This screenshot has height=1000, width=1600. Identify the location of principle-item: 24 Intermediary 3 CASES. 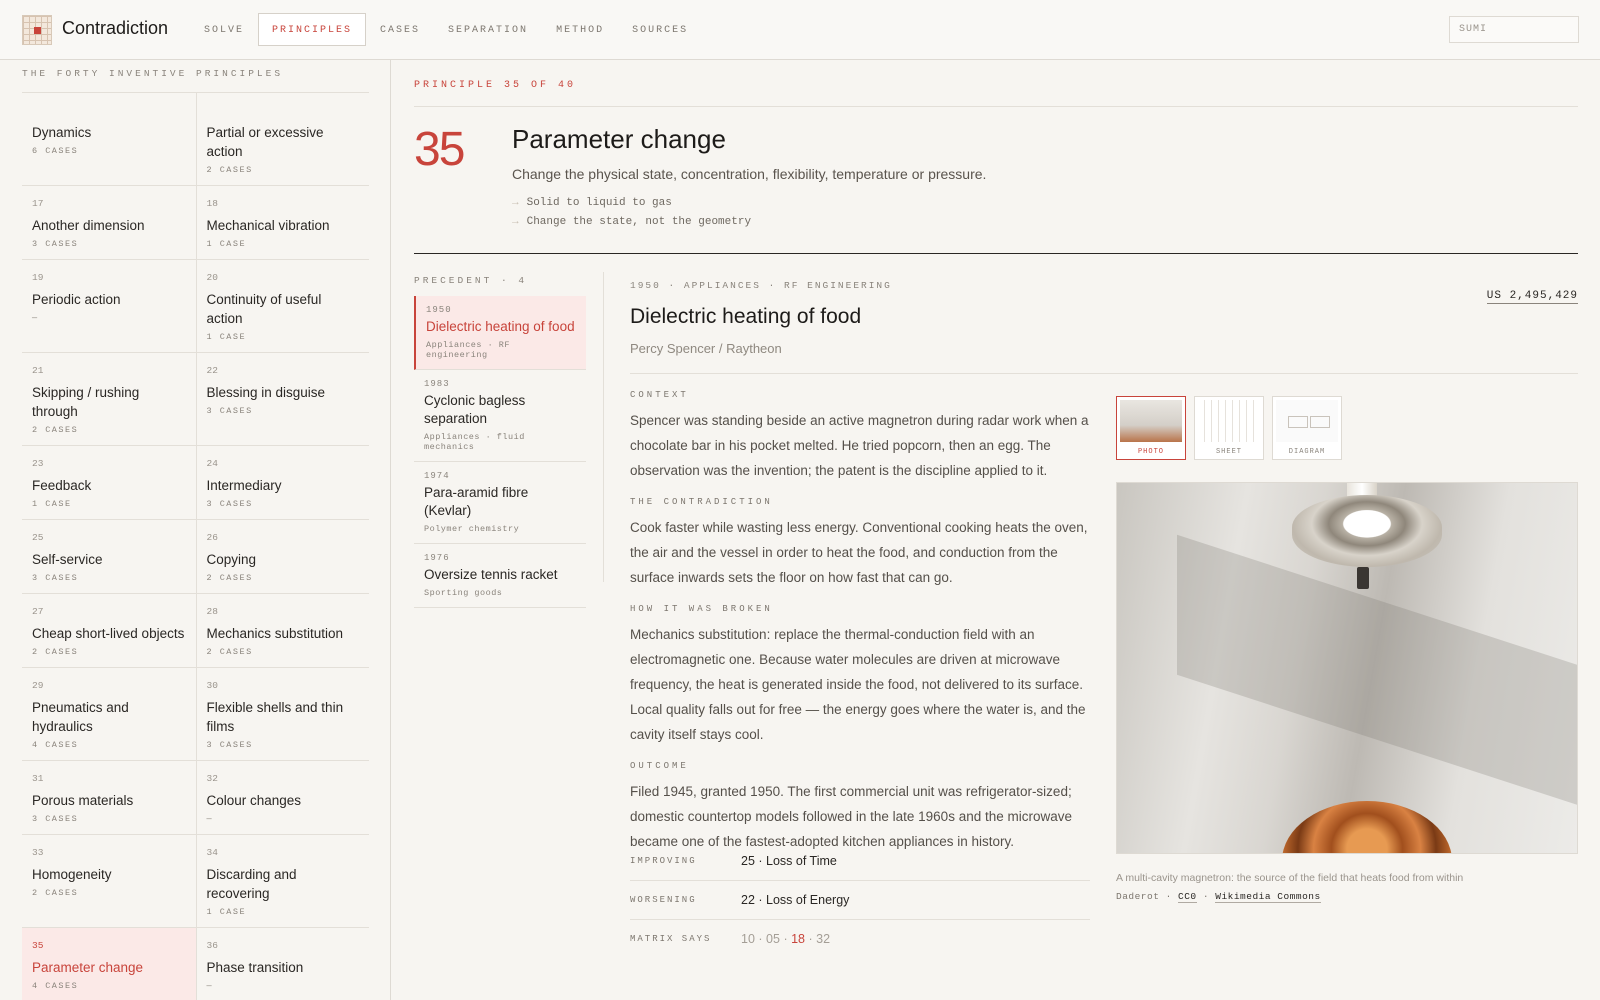
(282, 482).